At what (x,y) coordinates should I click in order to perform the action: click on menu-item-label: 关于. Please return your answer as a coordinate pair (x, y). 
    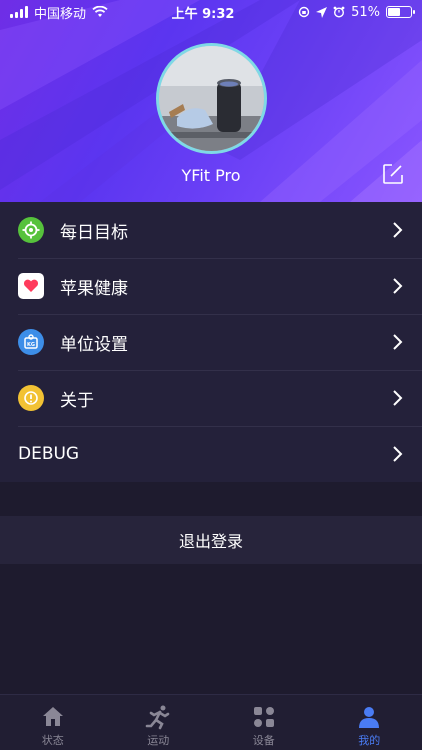
    Looking at the image, I should click on (77, 400).